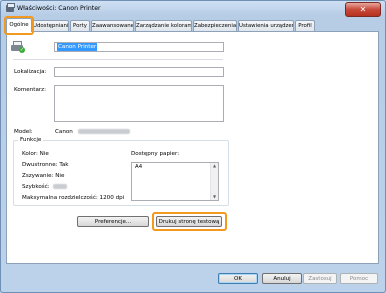 The height and width of the screenshot is (293, 386). What do you see at coordinates (320, 278) in the screenshot?
I see `apply-button: Zastosuj` at bounding box center [320, 278].